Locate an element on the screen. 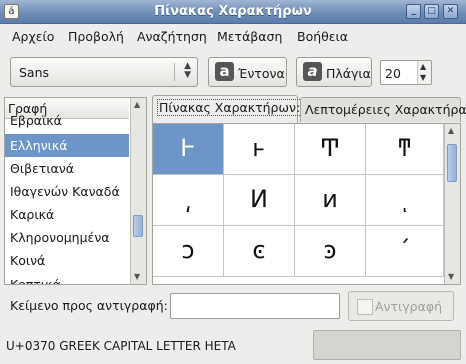 The height and width of the screenshot is (364, 466). script-item: Κληρονομημένα is located at coordinates (67, 237).